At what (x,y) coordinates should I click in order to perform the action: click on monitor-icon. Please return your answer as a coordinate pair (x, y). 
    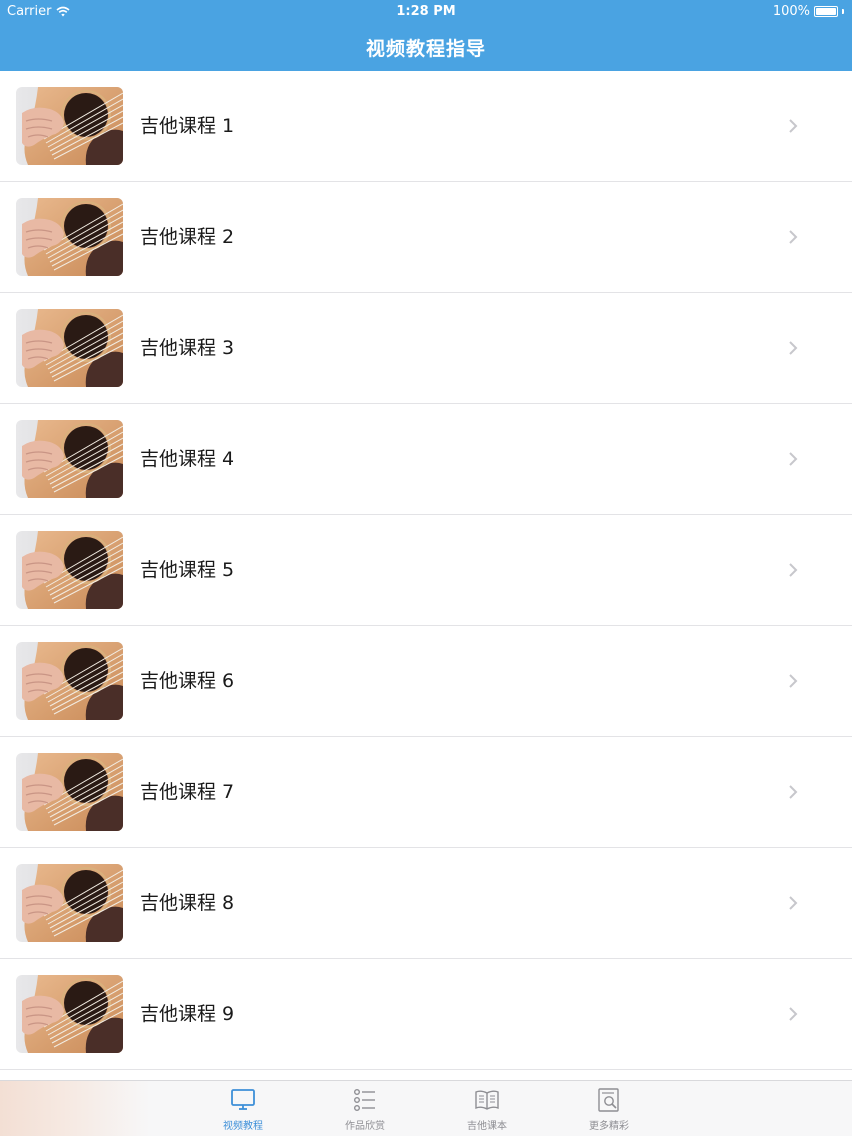
    Looking at the image, I should click on (243, 1099).